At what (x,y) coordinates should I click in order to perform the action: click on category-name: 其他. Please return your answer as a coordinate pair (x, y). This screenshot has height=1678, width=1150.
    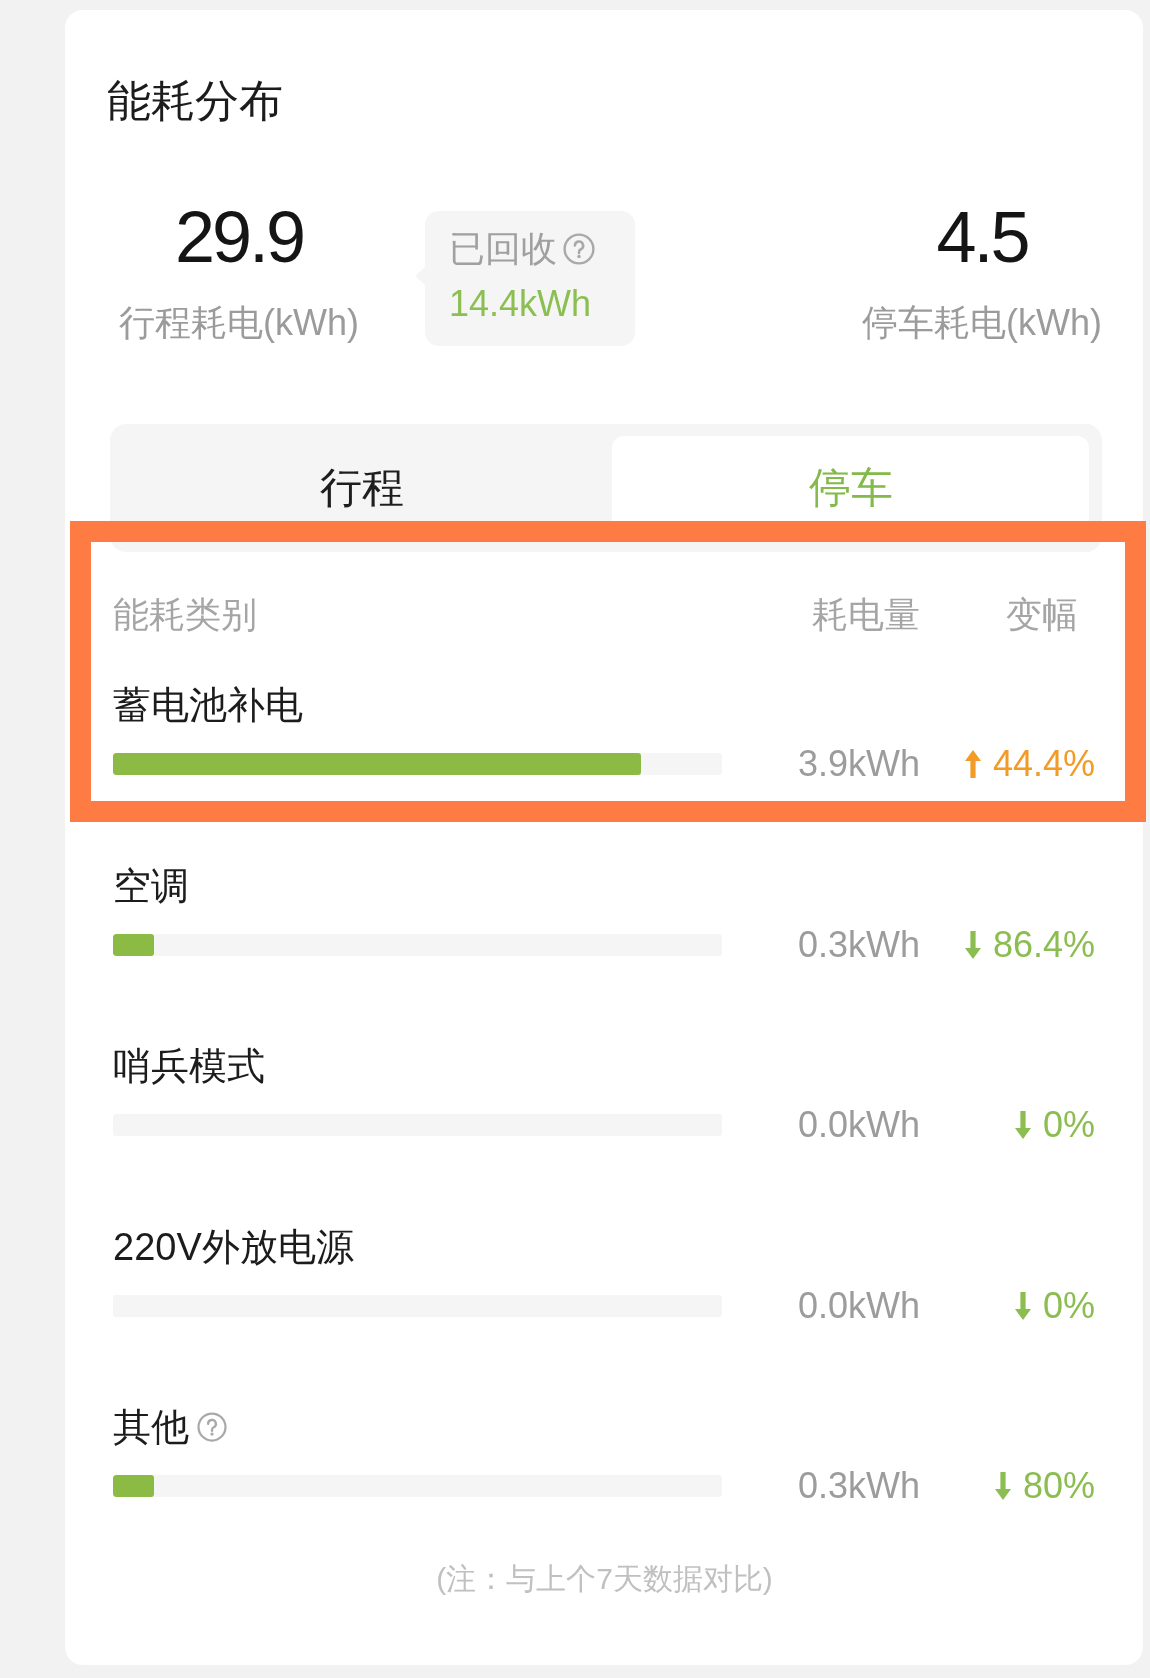
    Looking at the image, I should click on (151, 1427).